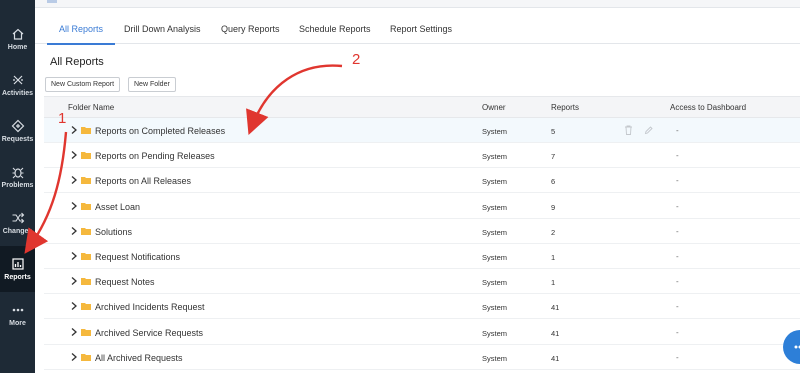  What do you see at coordinates (83, 84) in the screenshot?
I see `new-custom-report-button: New Custom Report` at bounding box center [83, 84].